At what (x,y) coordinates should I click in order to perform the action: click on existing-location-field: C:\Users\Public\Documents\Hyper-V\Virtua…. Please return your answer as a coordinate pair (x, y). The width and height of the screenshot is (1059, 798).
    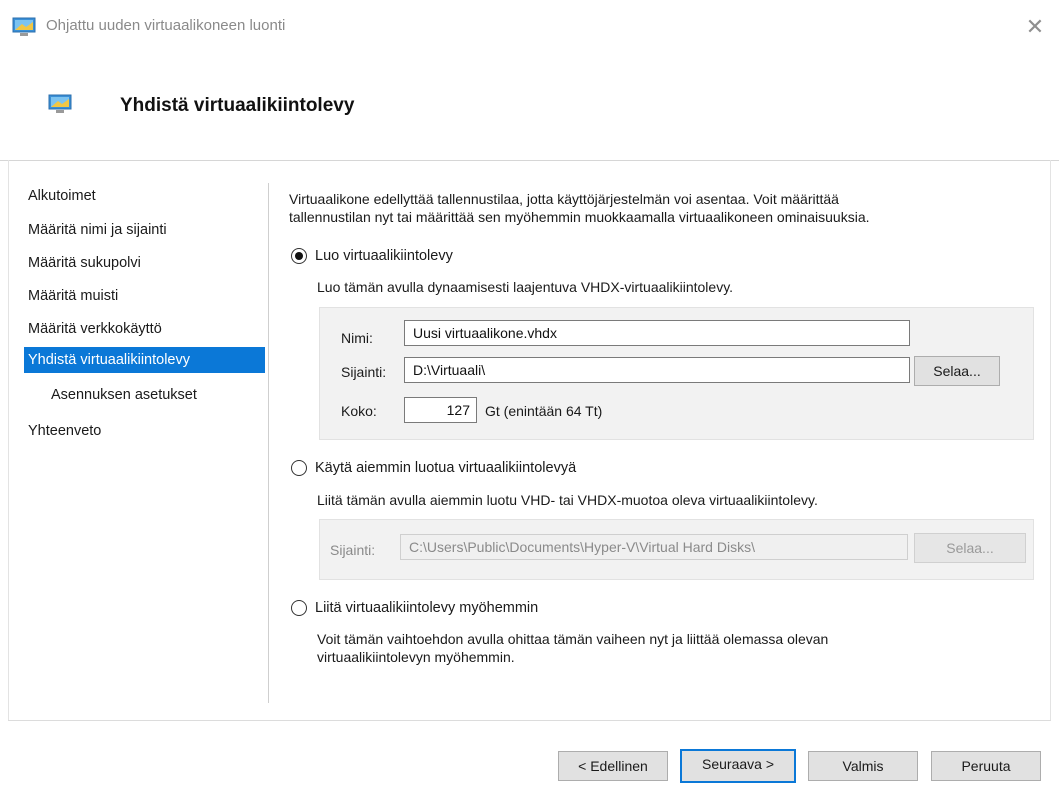
    Looking at the image, I should click on (654, 547).